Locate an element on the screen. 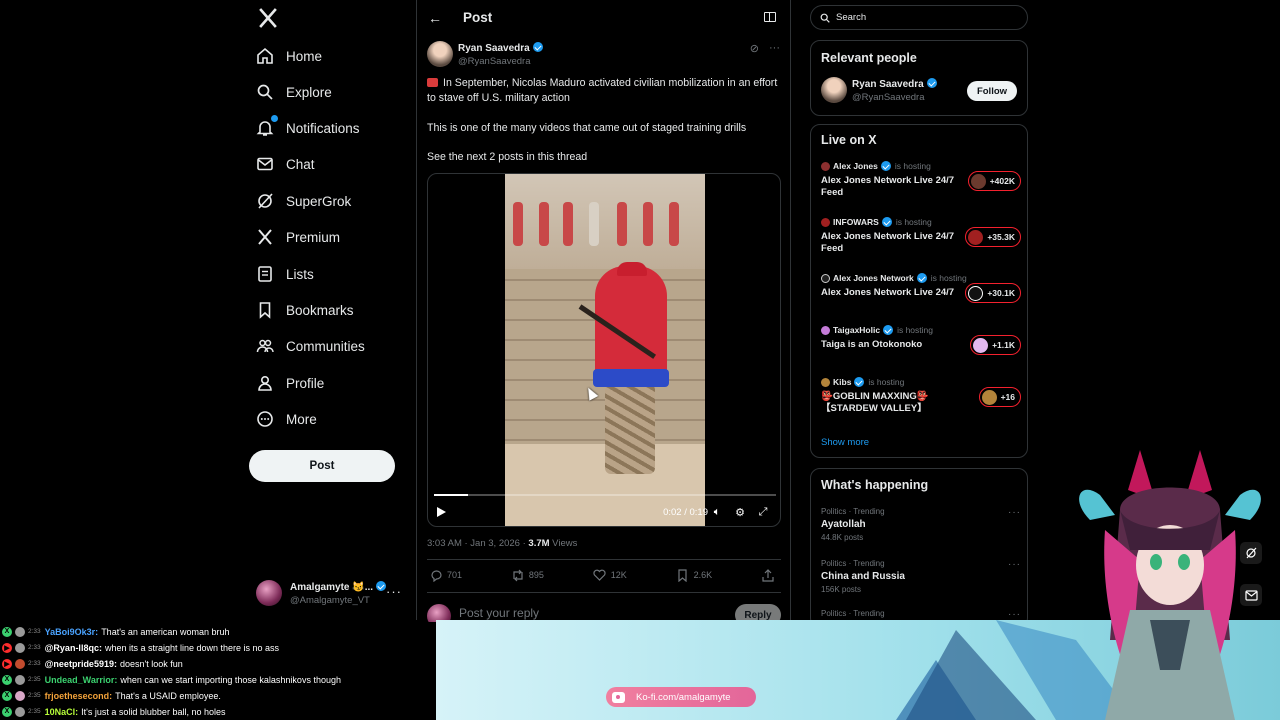  nav-label: Chat is located at coordinates (300, 164).